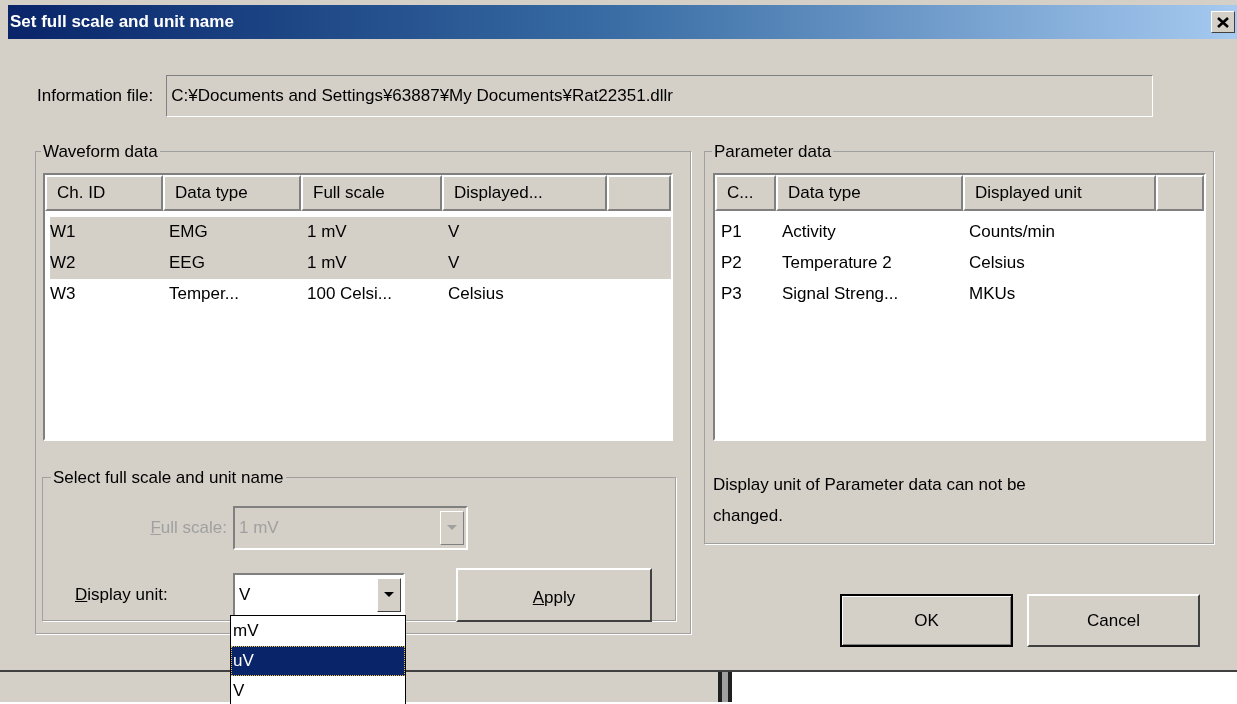 The height and width of the screenshot is (704, 1237). I want to click on table-cell-text: Temperature 2, so click(837, 263).